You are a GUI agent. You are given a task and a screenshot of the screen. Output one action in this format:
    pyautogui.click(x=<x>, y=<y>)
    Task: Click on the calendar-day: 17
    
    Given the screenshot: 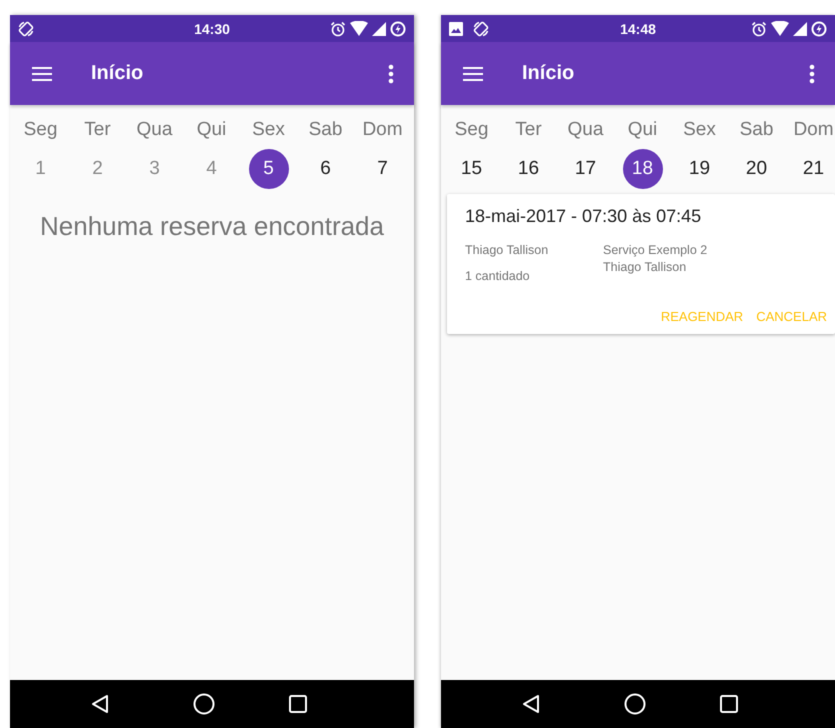 What is the action you would take?
    pyautogui.click(x=586, y=169)
    